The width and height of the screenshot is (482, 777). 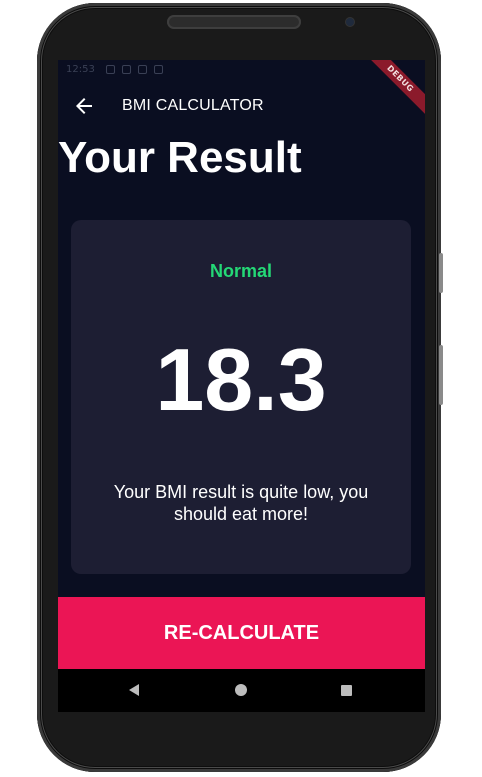 What do you see at coordinates (241, 633) in the screenshot?
I see `recalculate-button: RE-CALCULATE` at bounding box center [241, 633].